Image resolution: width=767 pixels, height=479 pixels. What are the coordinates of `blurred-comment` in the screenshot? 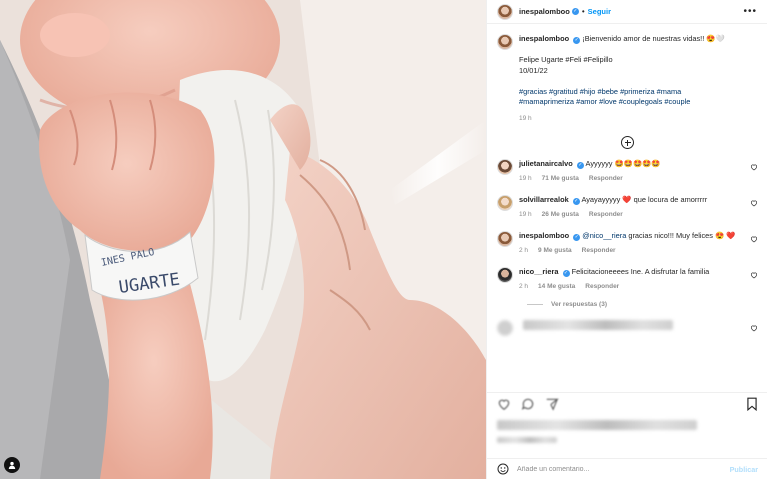 It's located at (627, 330).